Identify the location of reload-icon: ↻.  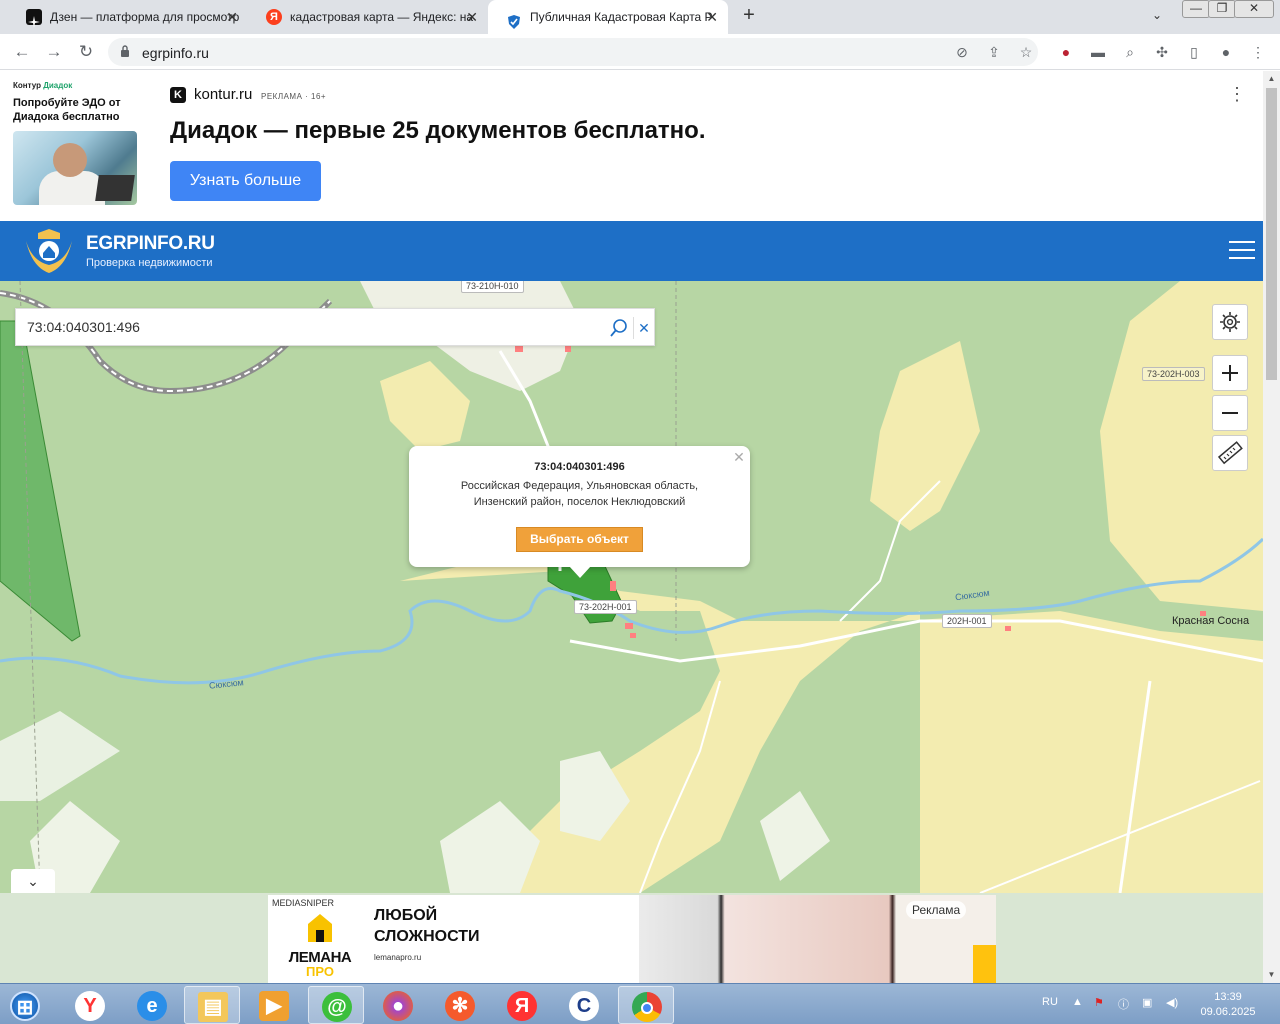
(86, 52).